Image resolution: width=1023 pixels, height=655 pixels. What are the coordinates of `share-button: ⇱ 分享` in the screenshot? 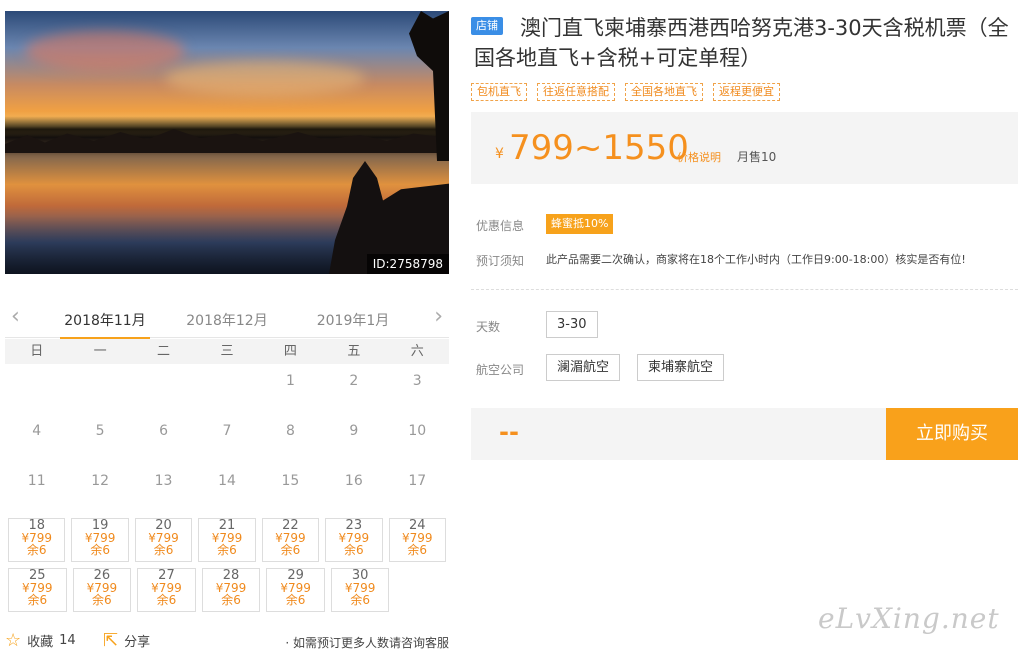 It's located at (126, 640).